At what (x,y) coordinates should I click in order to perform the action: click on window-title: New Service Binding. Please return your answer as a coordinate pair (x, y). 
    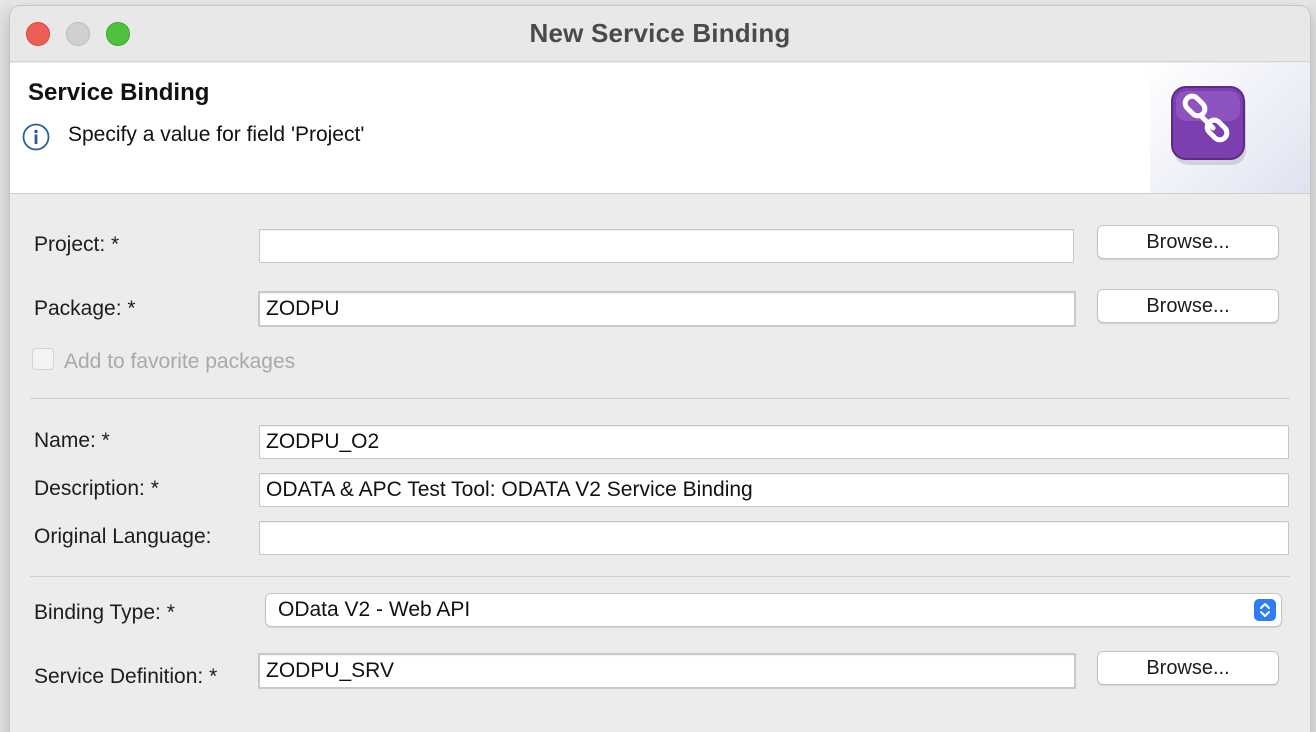
    Looking at the image, I should click on (660, 33).